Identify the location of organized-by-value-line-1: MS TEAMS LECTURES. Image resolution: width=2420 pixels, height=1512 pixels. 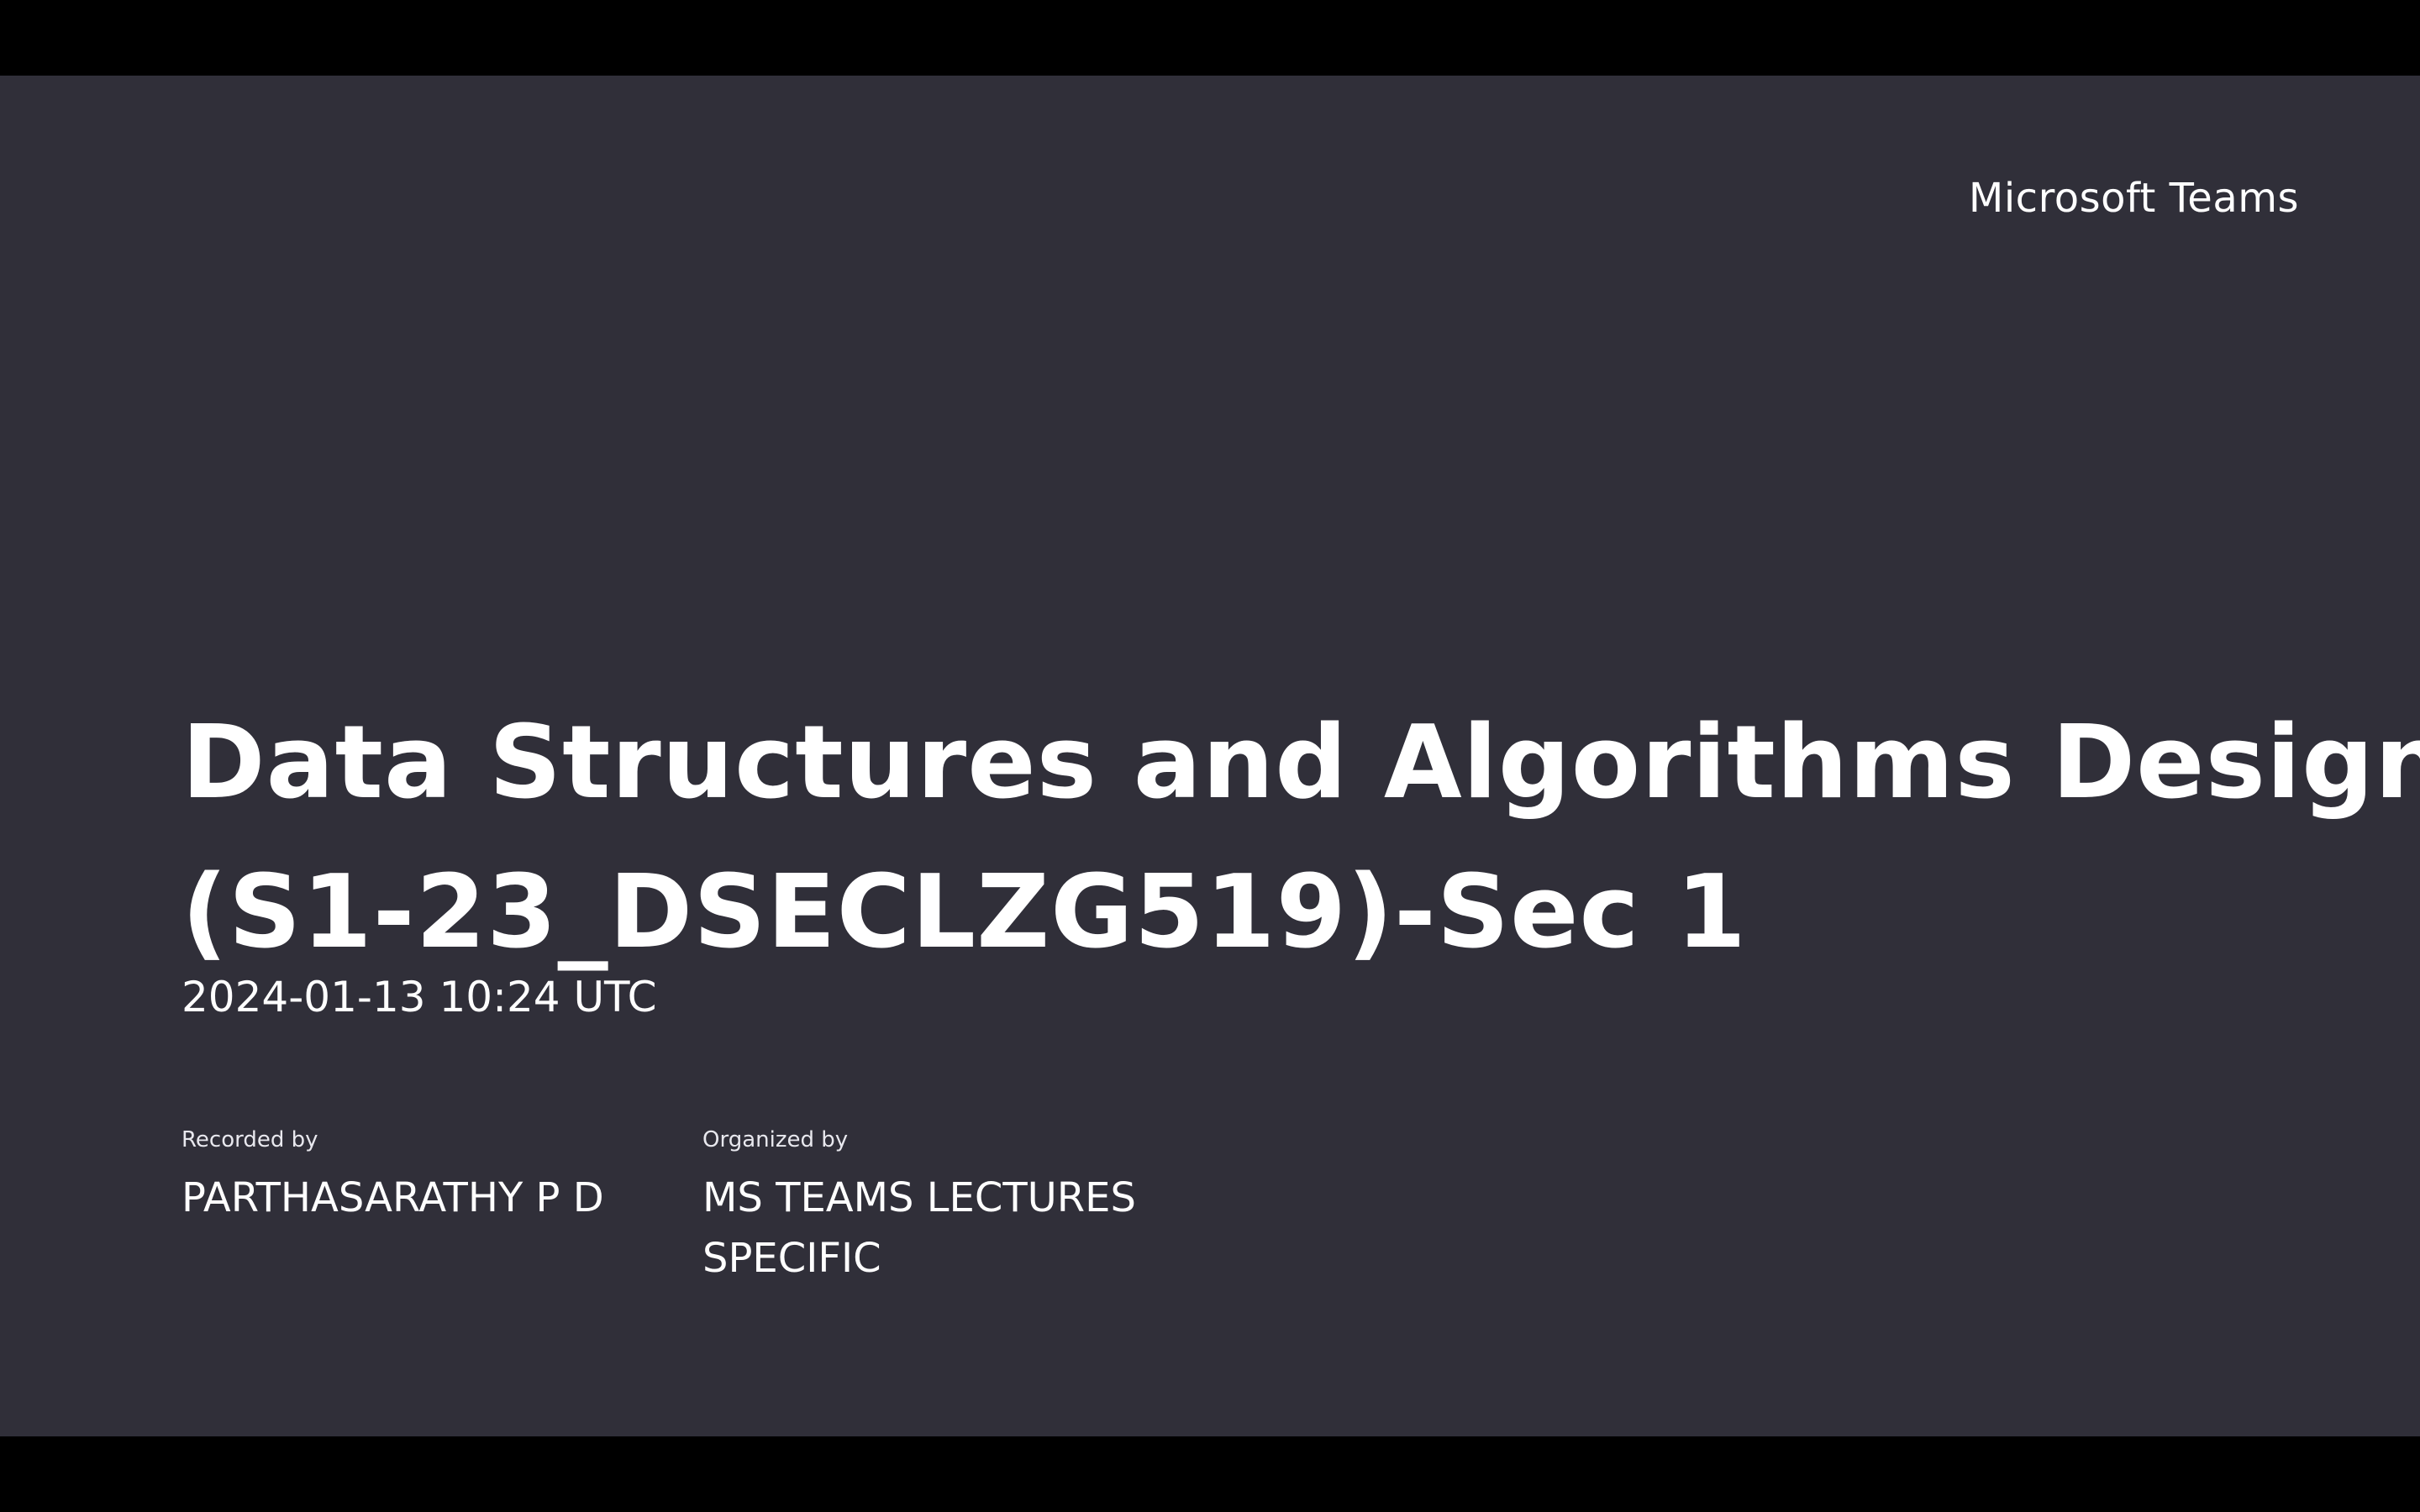
(919, 1197).